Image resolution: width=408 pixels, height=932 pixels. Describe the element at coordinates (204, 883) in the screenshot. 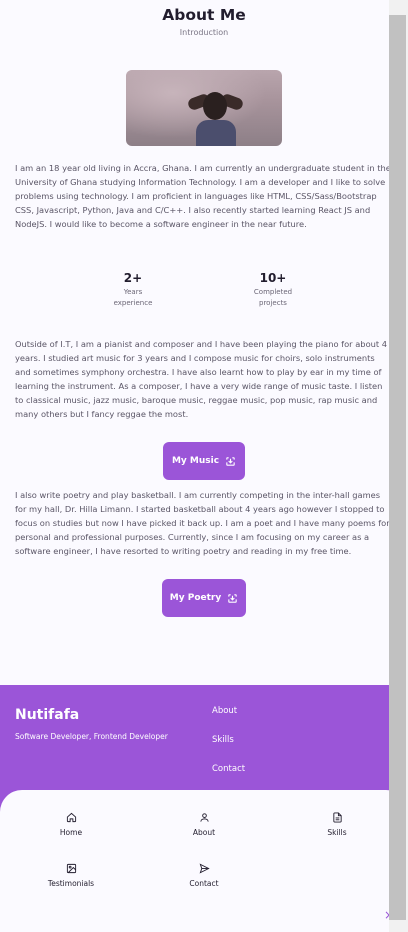

I see `nav-label: Contact` at that location.